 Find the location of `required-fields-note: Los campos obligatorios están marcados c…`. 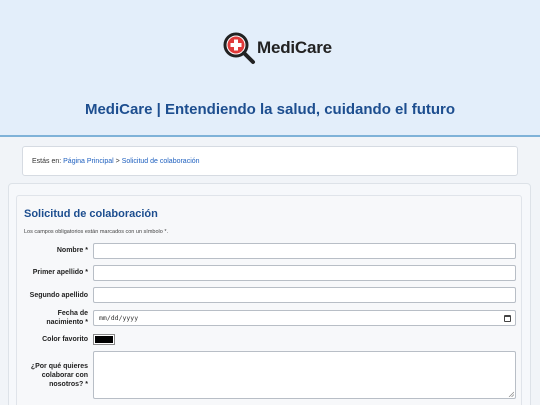

required-fields-note: Los campos obligatorios están marcados c… is located at coordinates (96, 232).